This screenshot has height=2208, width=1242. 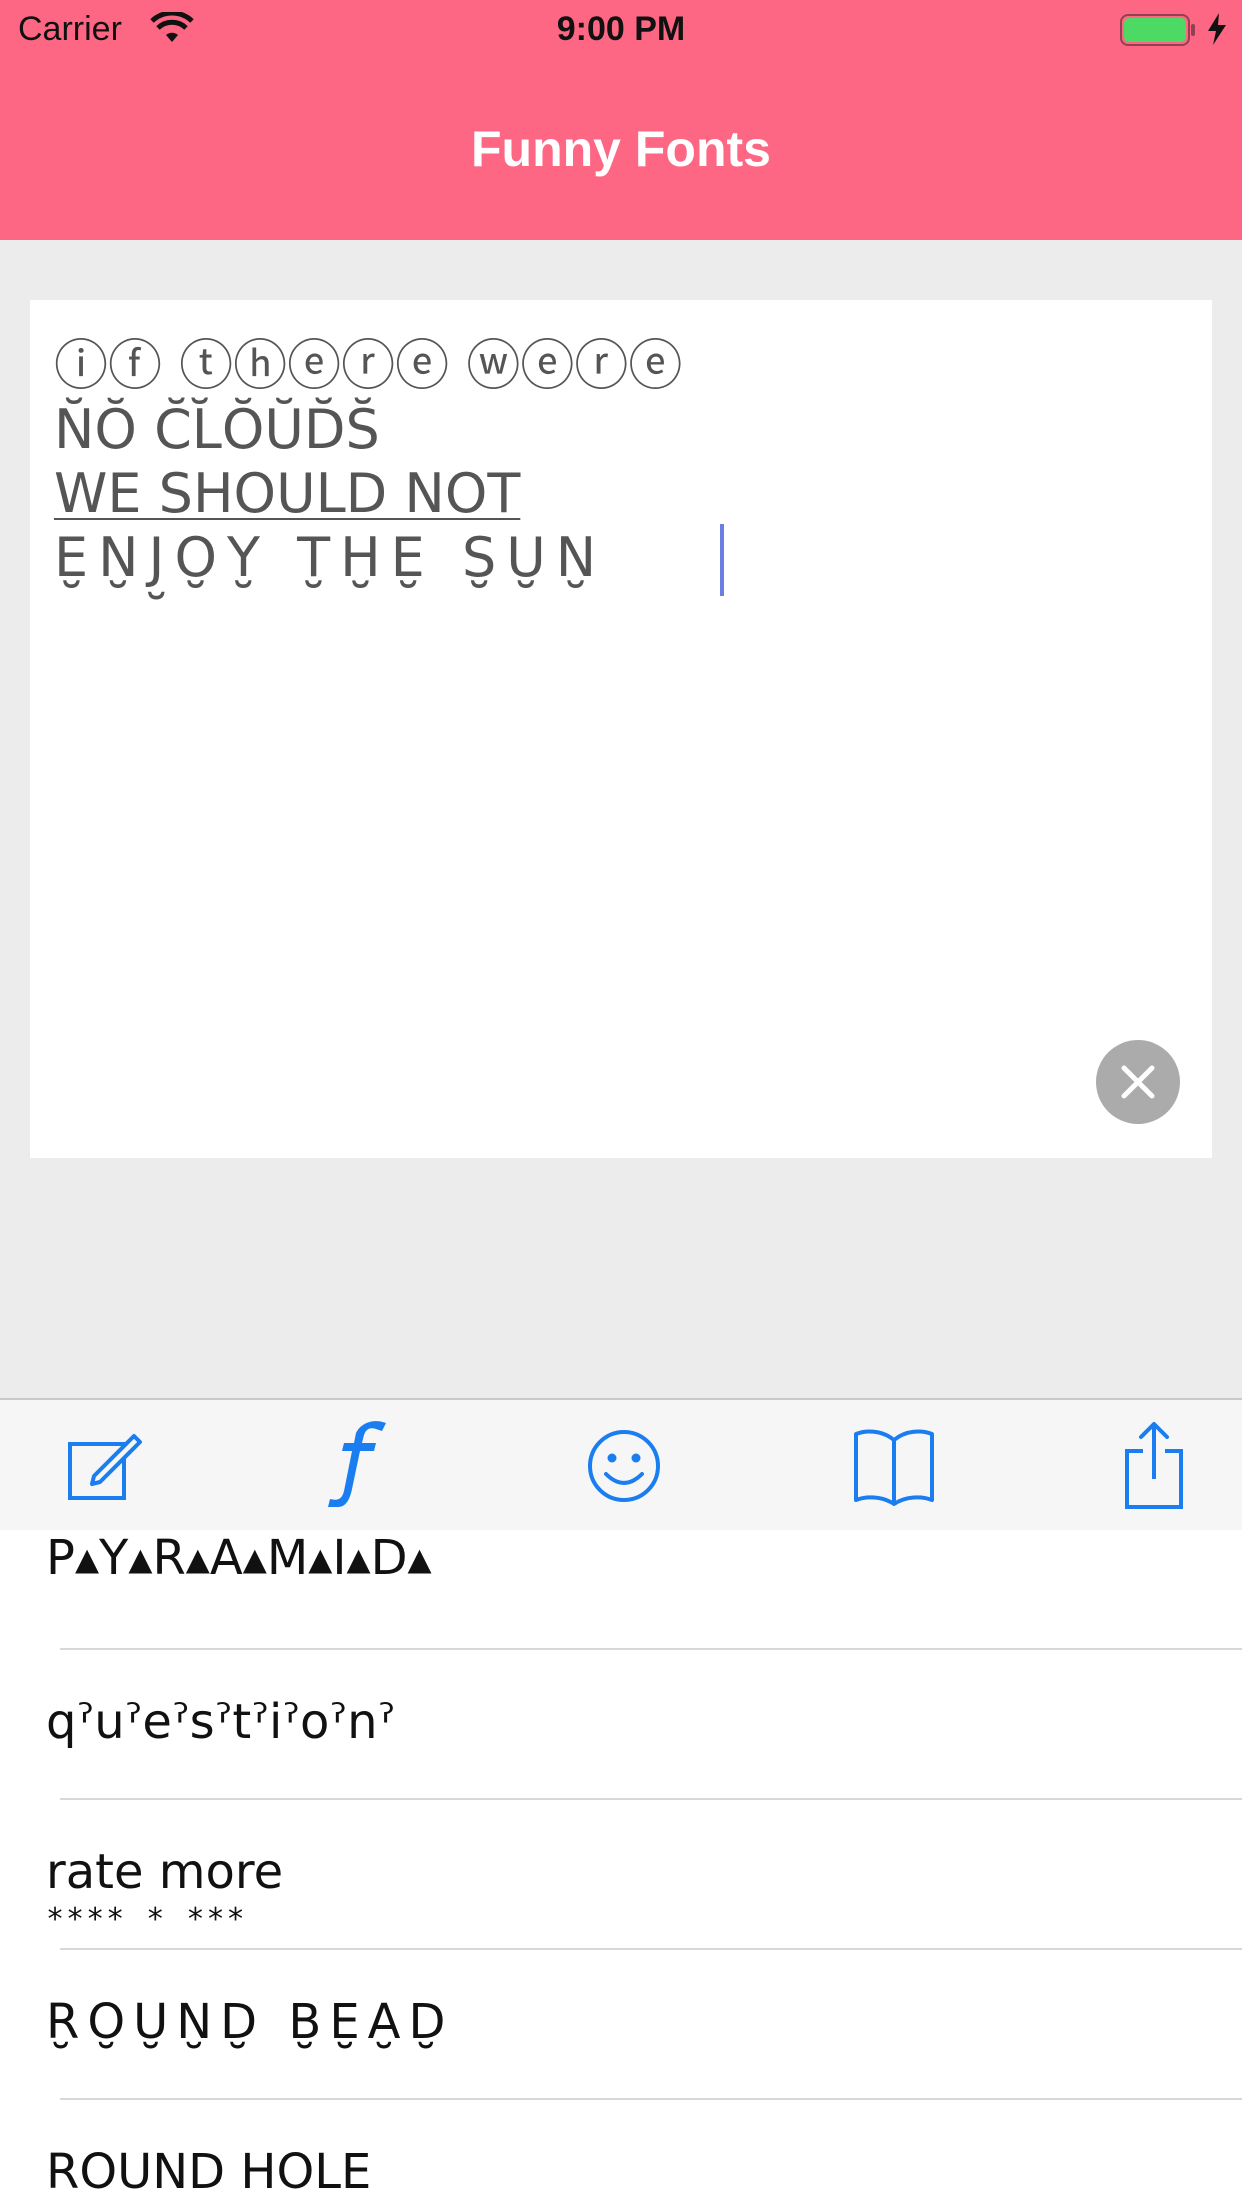 I want to click on list-item: rate more **** * ***, so click(x=621, y=1875).